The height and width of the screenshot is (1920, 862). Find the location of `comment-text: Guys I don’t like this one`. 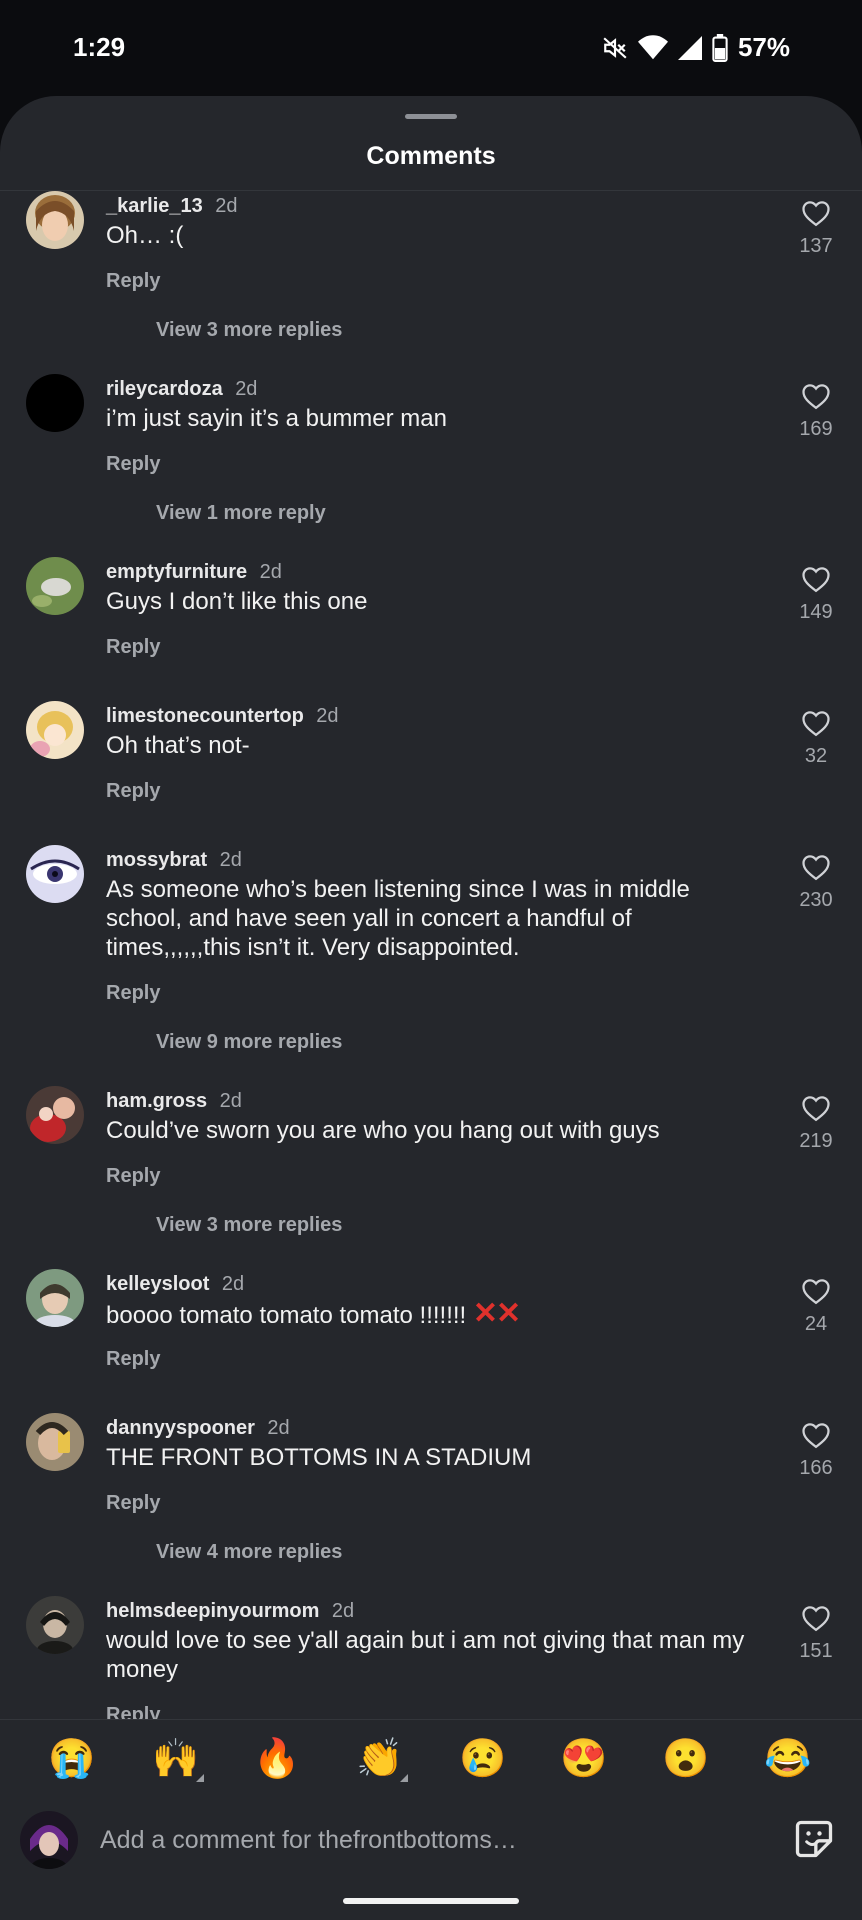

comment-text: Guys I don’t like this one is located at coordinates (237, 601).